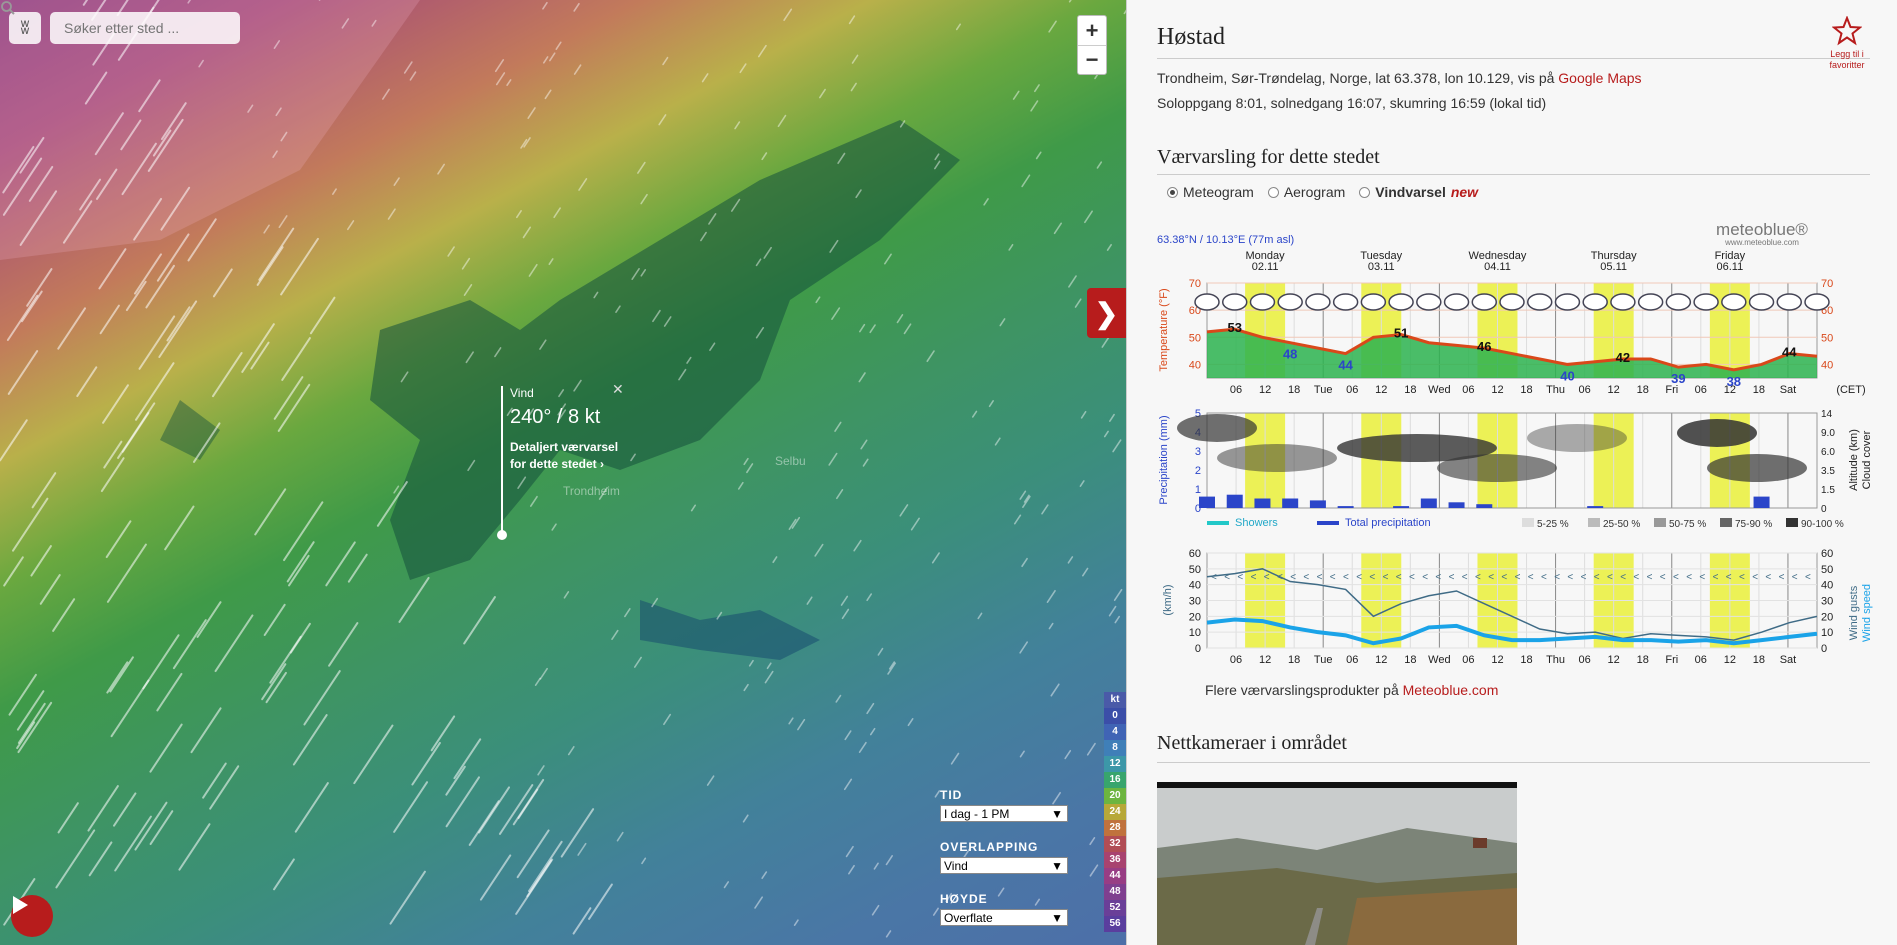 This screenshot has height=945, width=1897. What do you see at coordinates (1195, 554) in the screenshot?
I see `wind-y-tick: 60` at bounding box center [1195, 554].